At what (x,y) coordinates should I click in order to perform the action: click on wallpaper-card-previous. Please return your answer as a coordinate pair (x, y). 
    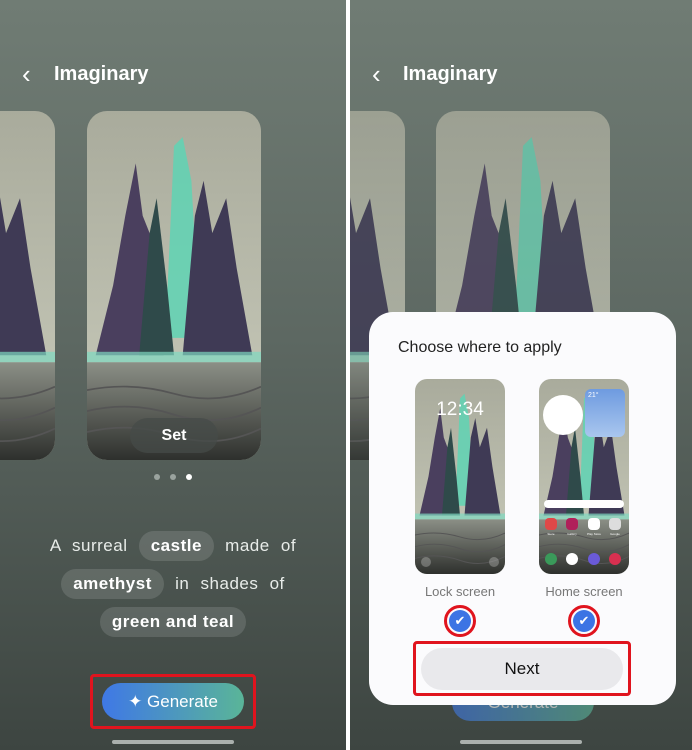
    Looking at the image, I should click on (27, 285).